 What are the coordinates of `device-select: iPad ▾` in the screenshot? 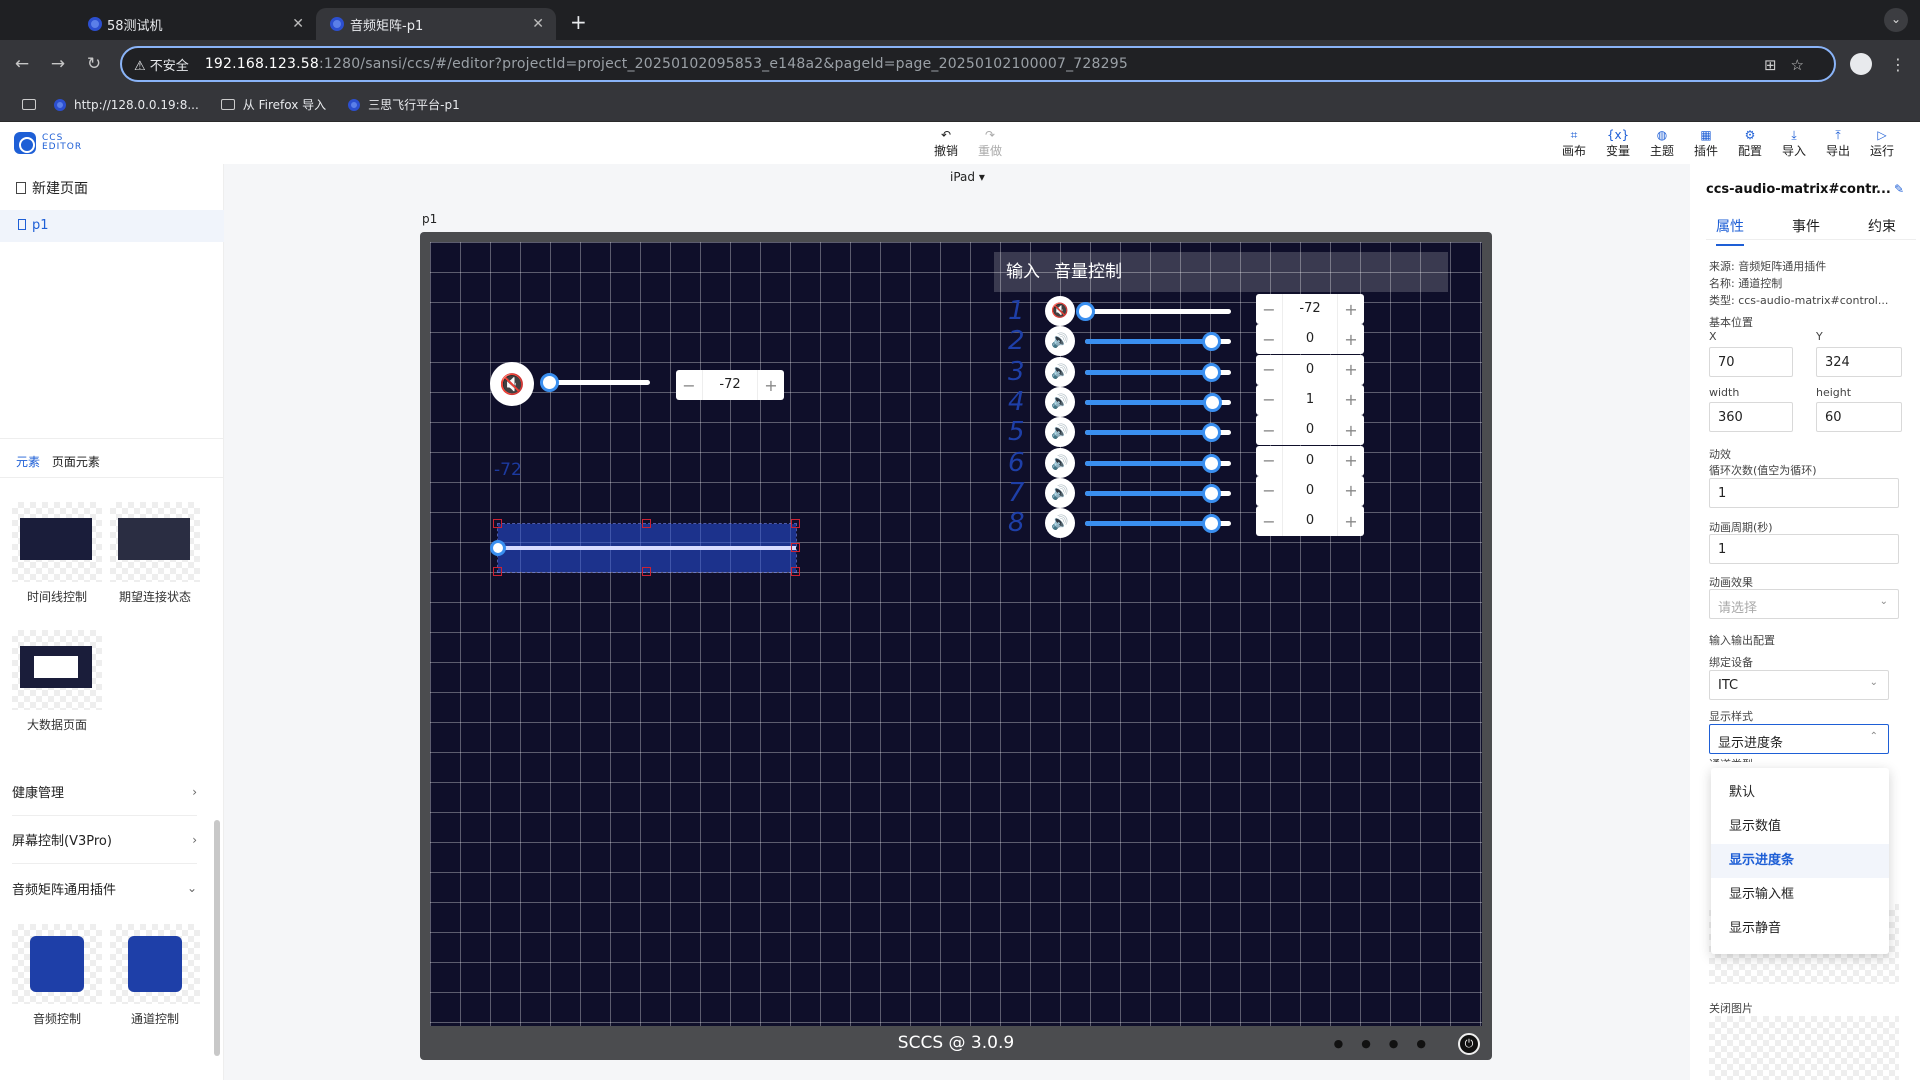 It's located at (967, 177).